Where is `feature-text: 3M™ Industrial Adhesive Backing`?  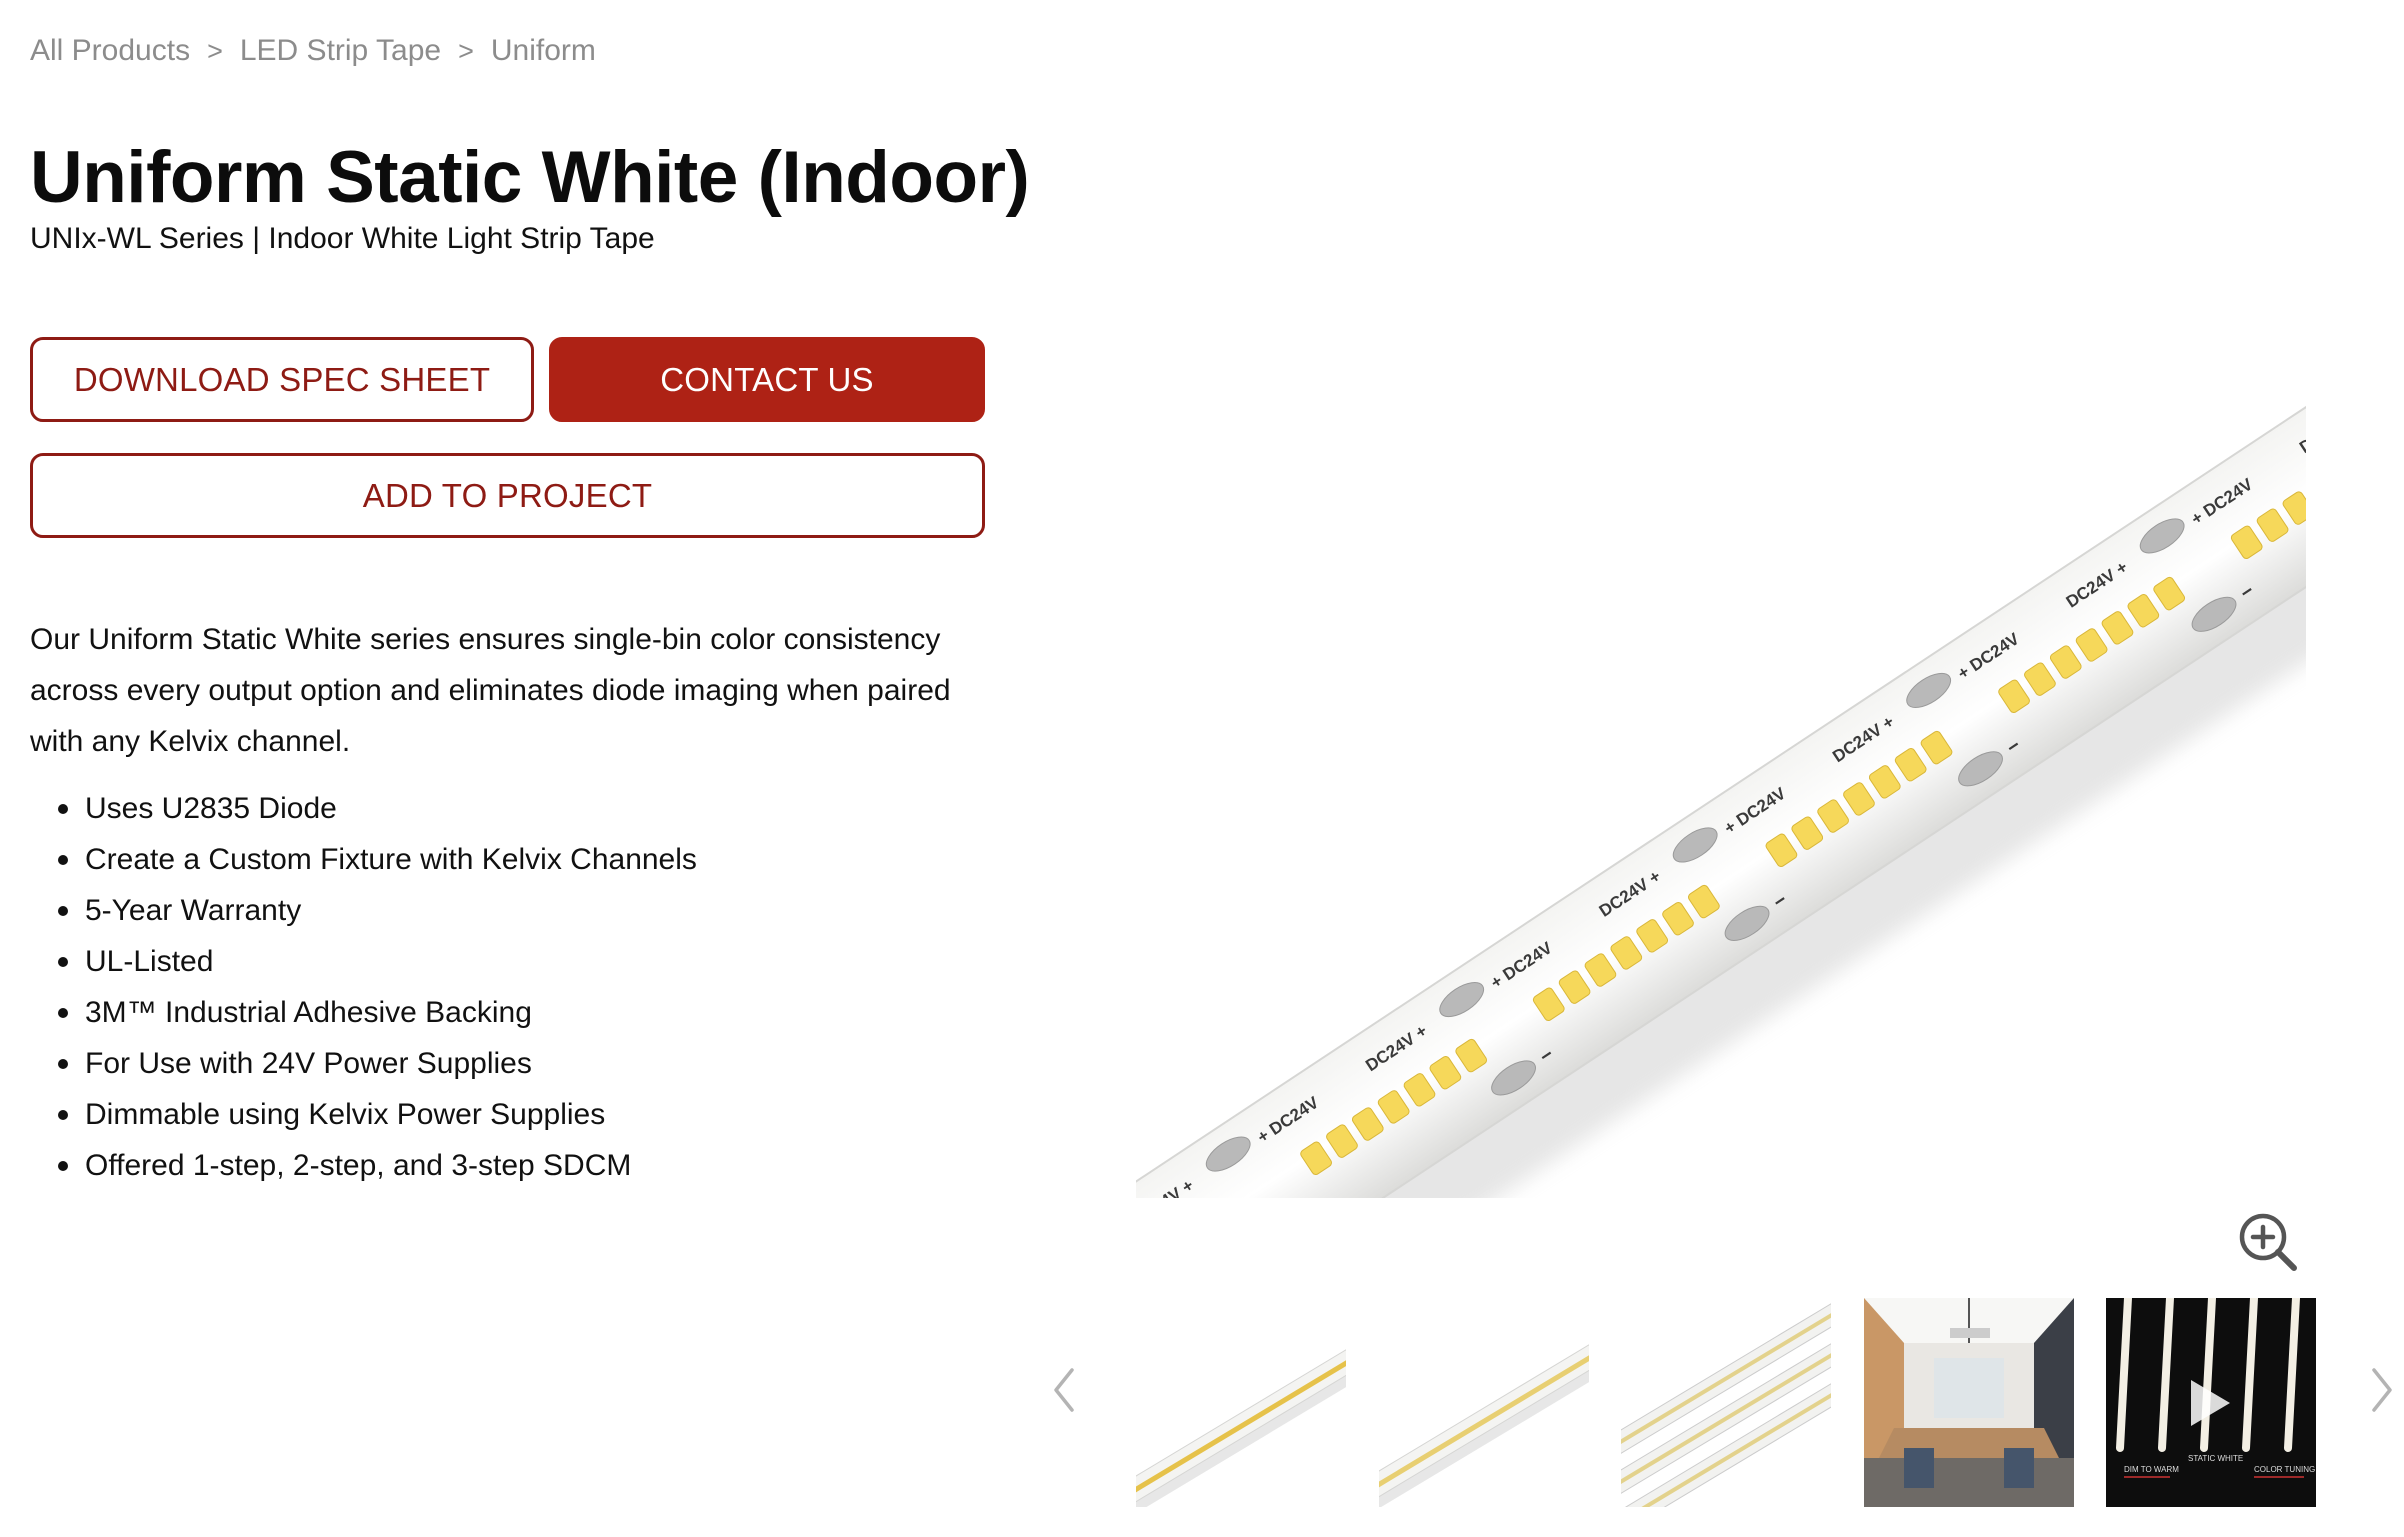 feature-text: 3M™ Industrial Adhesive Backing is located at coordinates (308, 1012).